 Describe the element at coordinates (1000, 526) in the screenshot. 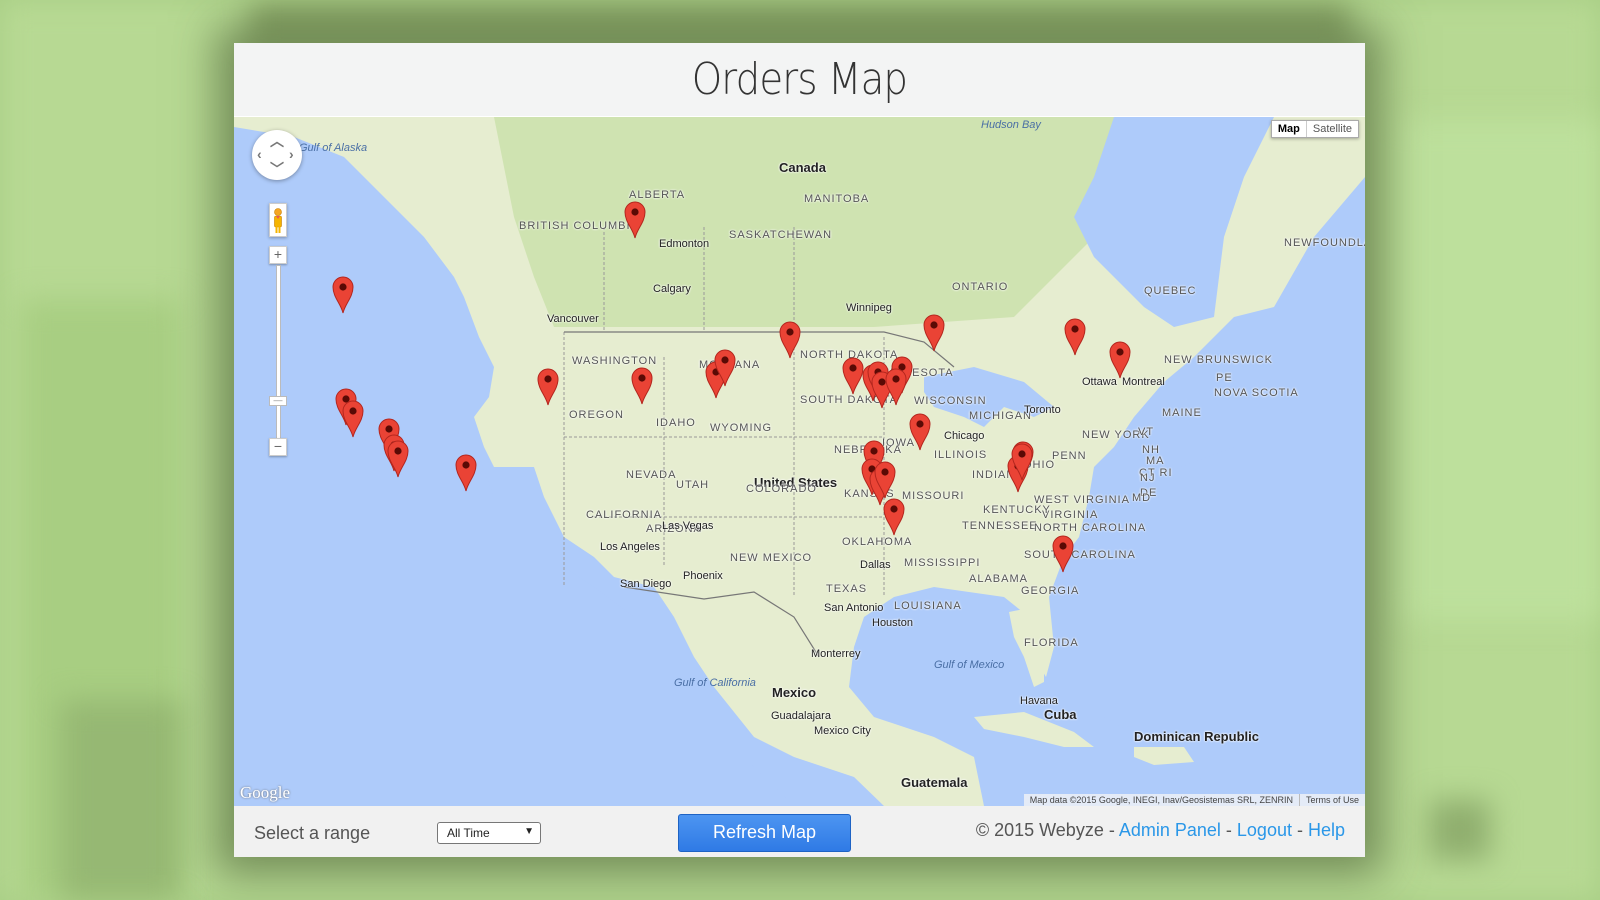

I see `region-label: TENNESSEE` at that location.